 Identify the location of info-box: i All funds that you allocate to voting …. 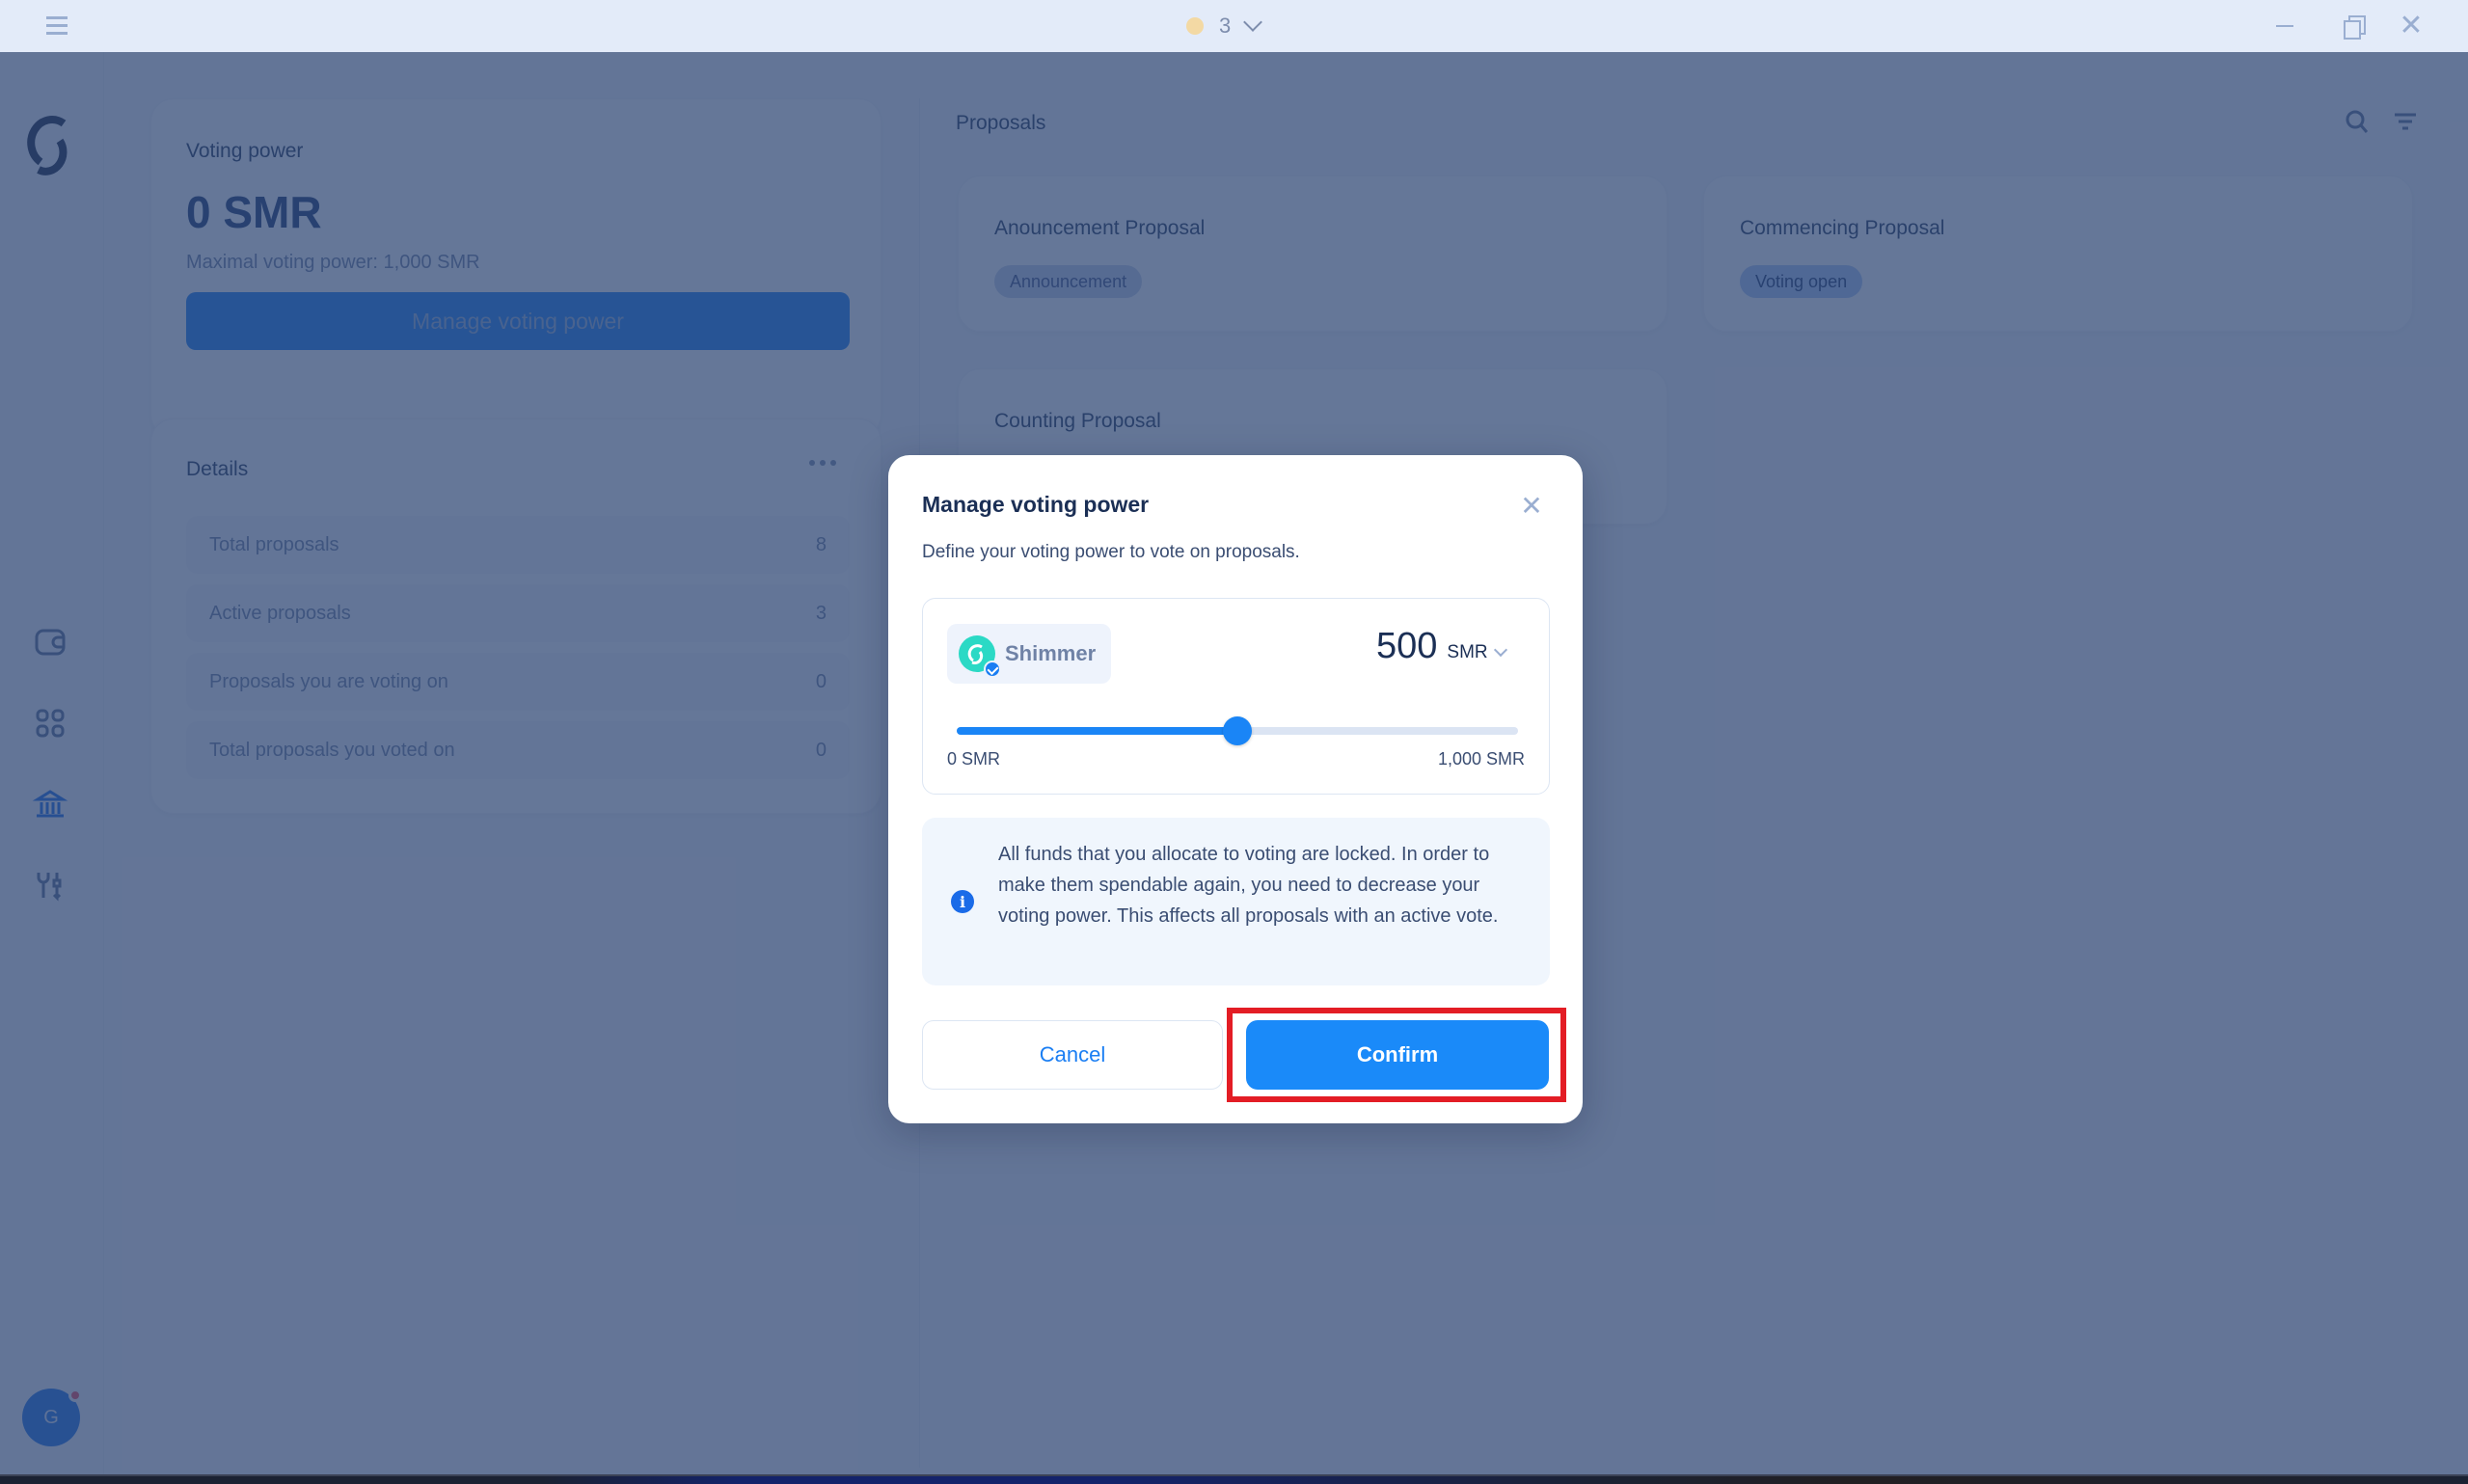
(1236, 901).